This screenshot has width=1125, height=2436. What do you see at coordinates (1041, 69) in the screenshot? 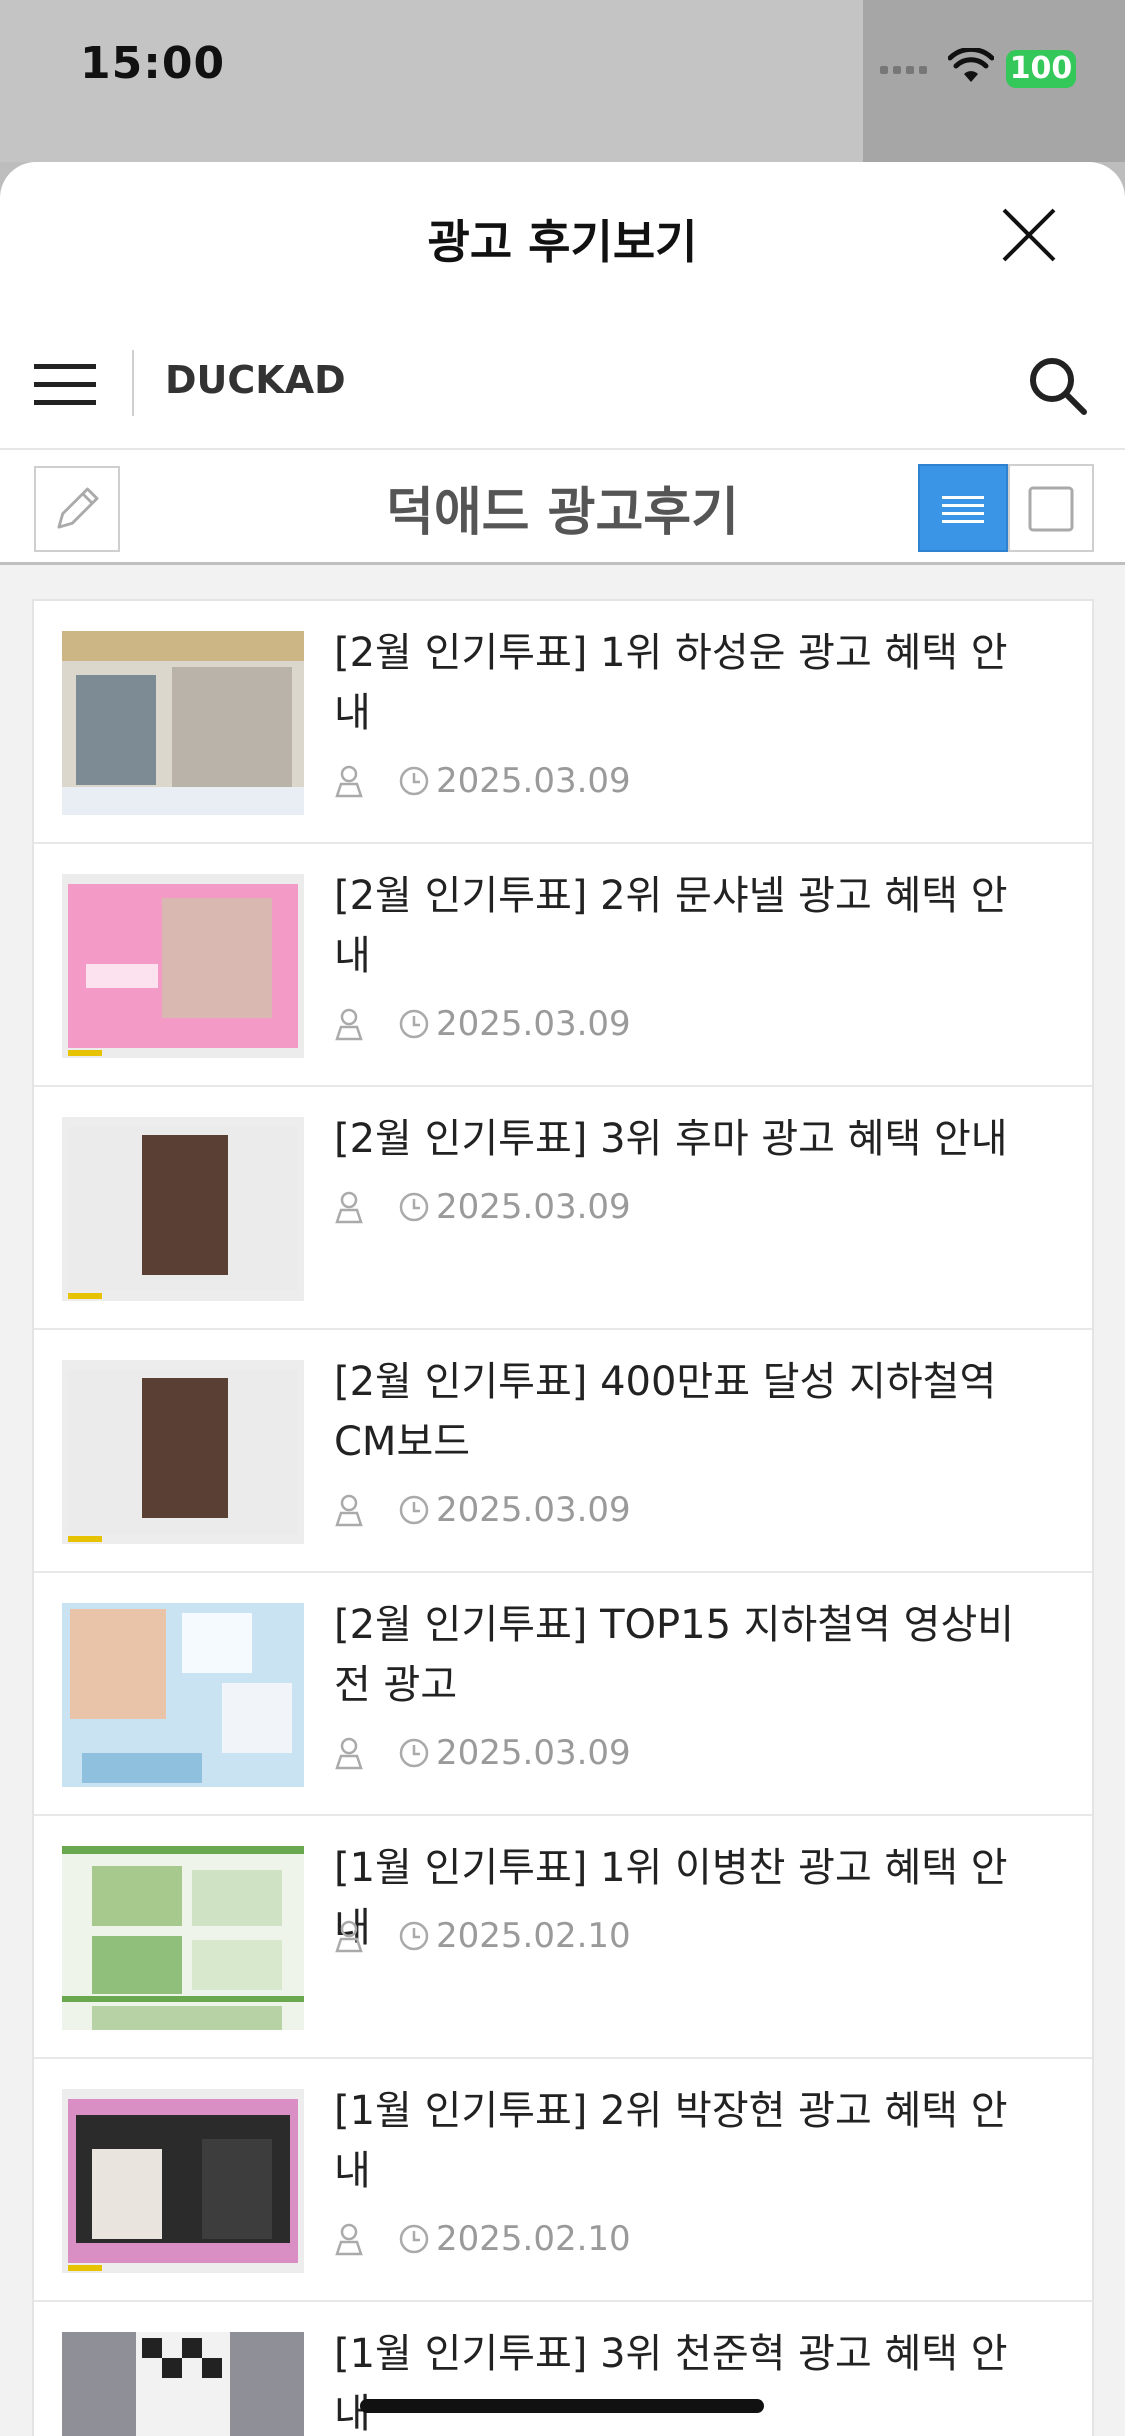
I see `battery-indicator: 100` at bounding box center [1041, 69].